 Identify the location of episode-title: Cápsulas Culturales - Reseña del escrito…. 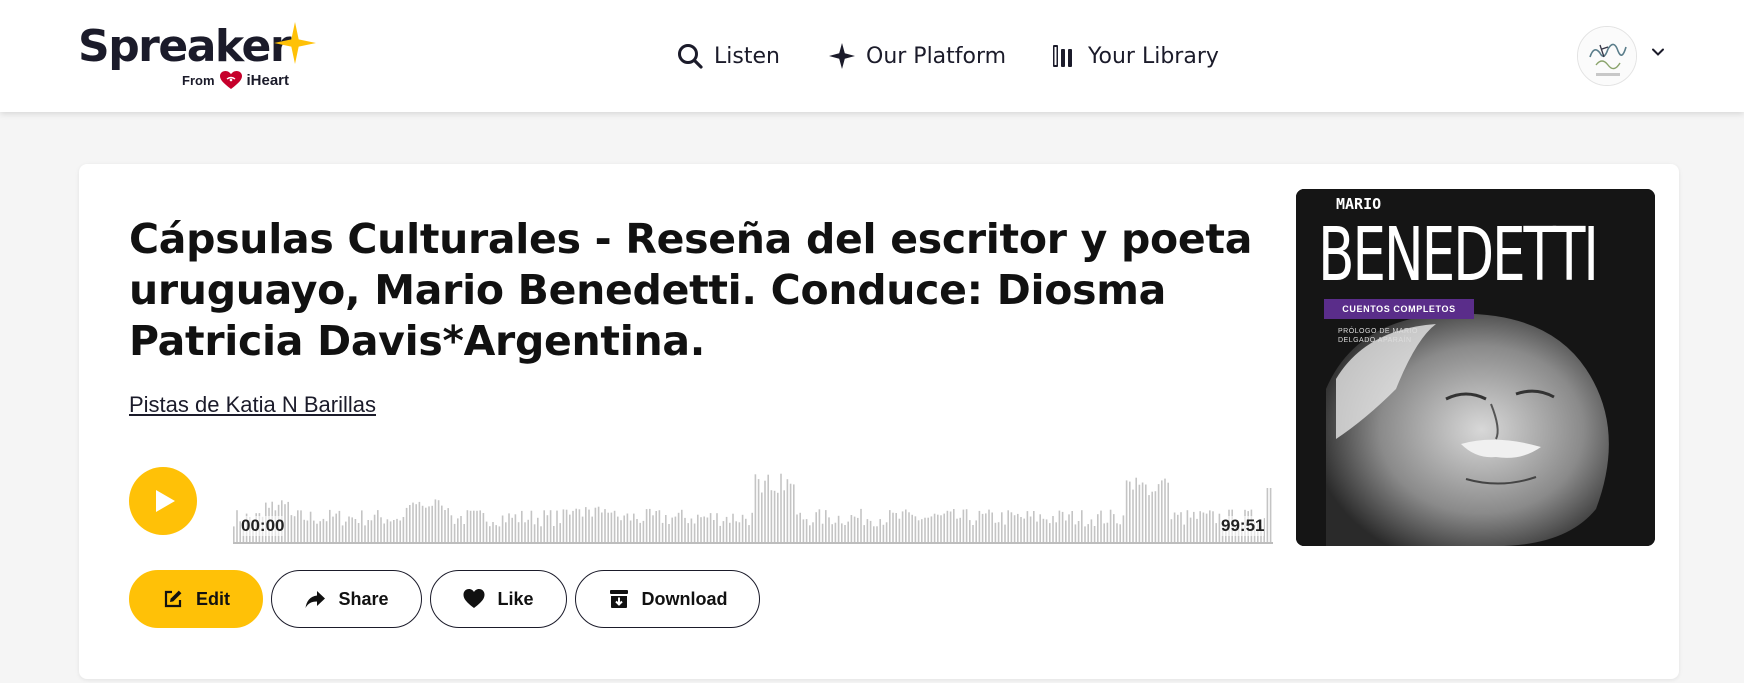
(691, 290).